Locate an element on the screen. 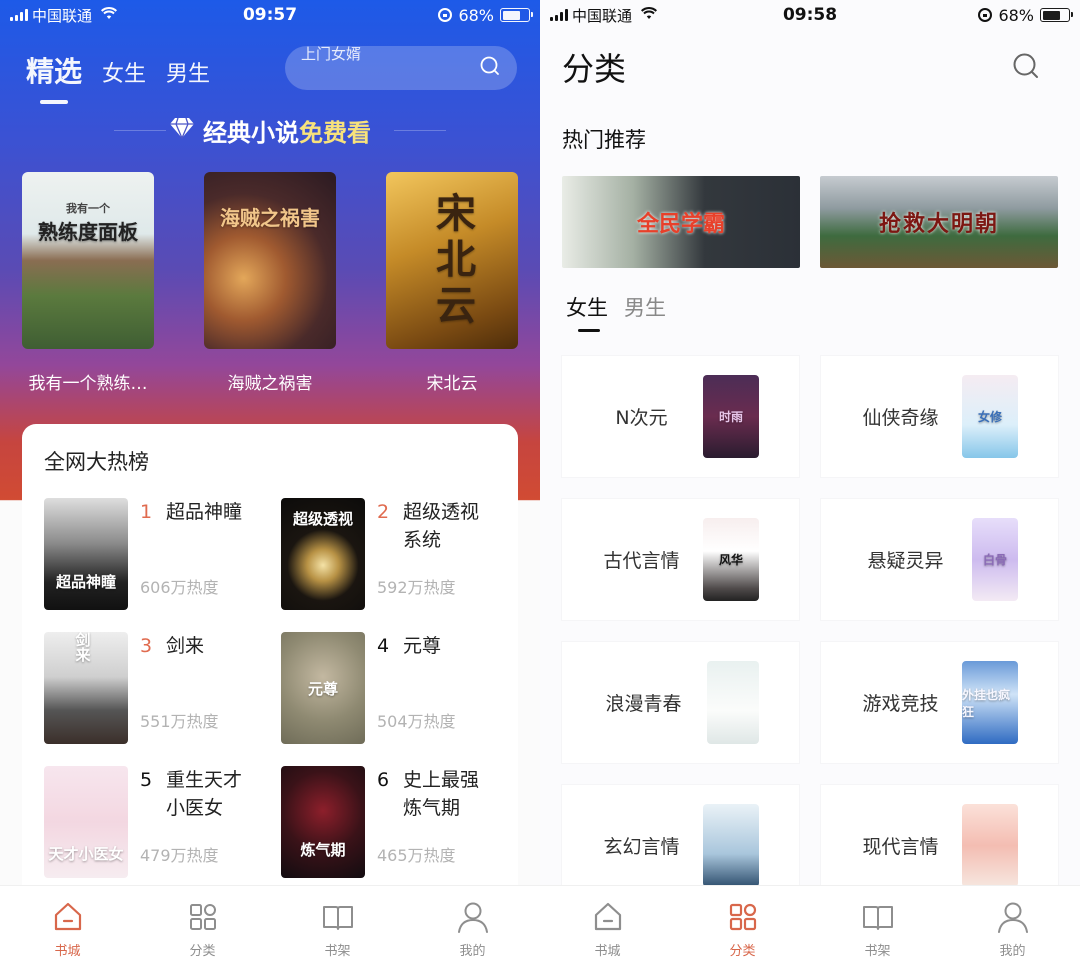 Image resolution: width=1080 pixels, height=961 pixels. cover-text: 外挂也疯狂 is located at coordinates (986, 703).